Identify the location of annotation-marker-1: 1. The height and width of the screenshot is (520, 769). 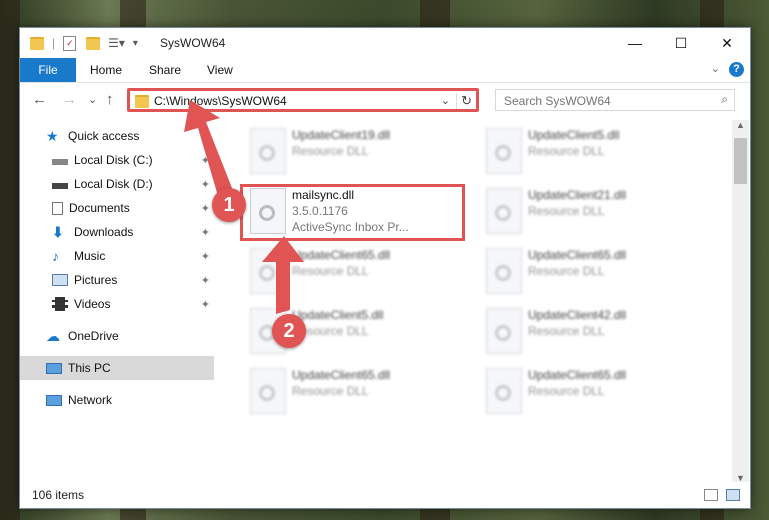
(229, 205).